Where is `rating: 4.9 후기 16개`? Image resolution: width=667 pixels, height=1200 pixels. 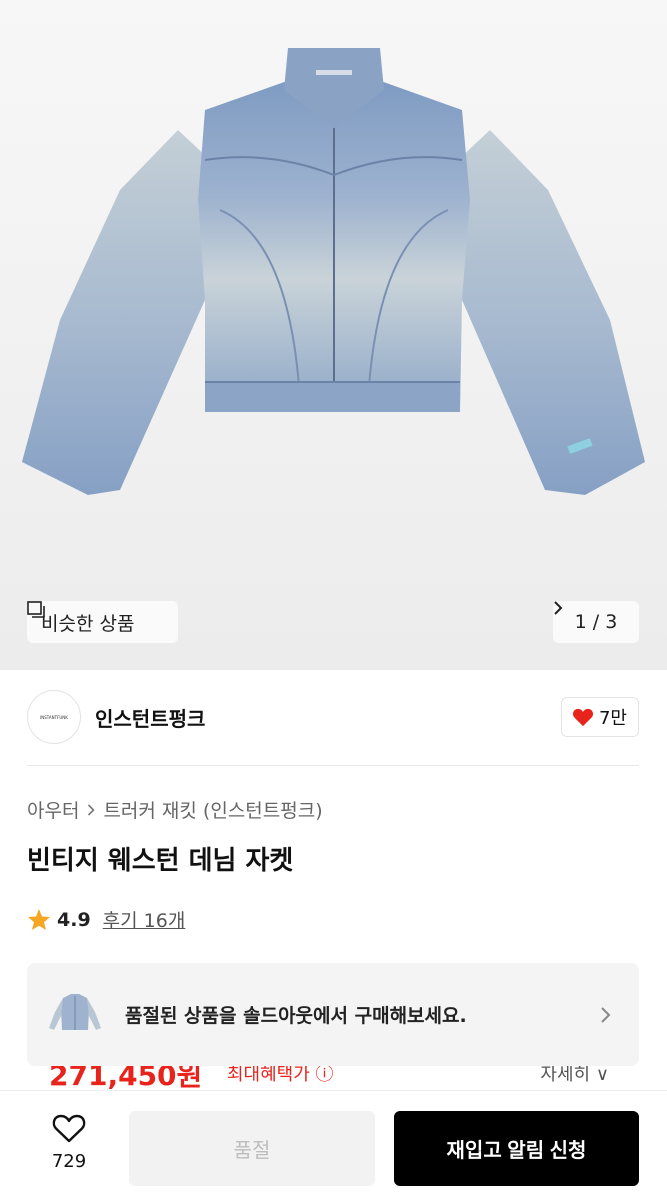
rating: 4.9 후기 16개 is located at coordinates (106, 919).